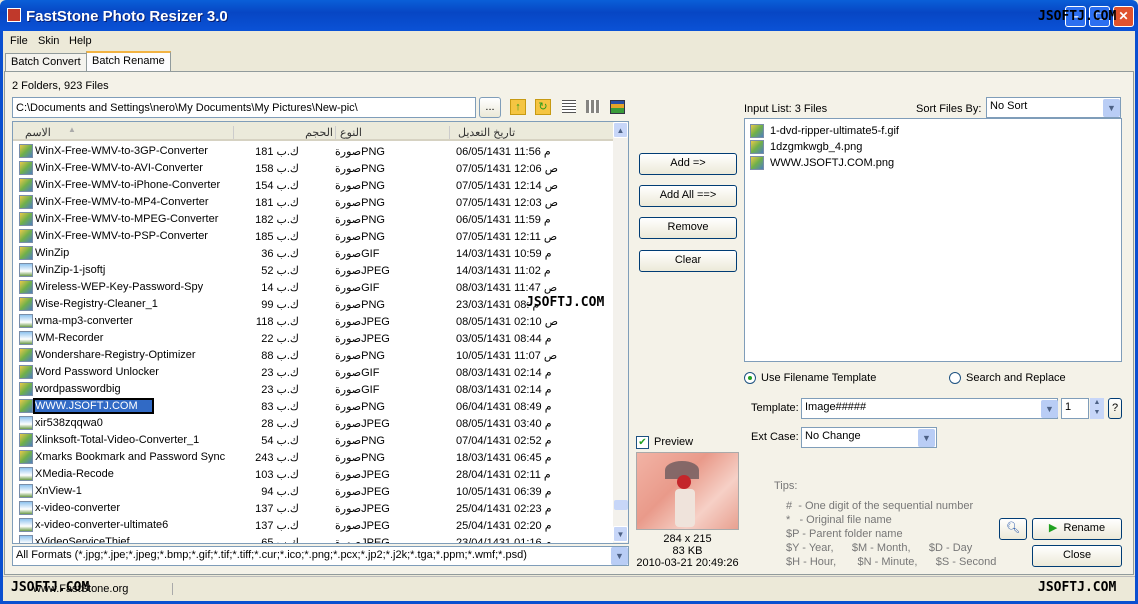 The height and width of the screenshot is (604, 1138). I want to click on menu-help: Help, so click(80, 41).